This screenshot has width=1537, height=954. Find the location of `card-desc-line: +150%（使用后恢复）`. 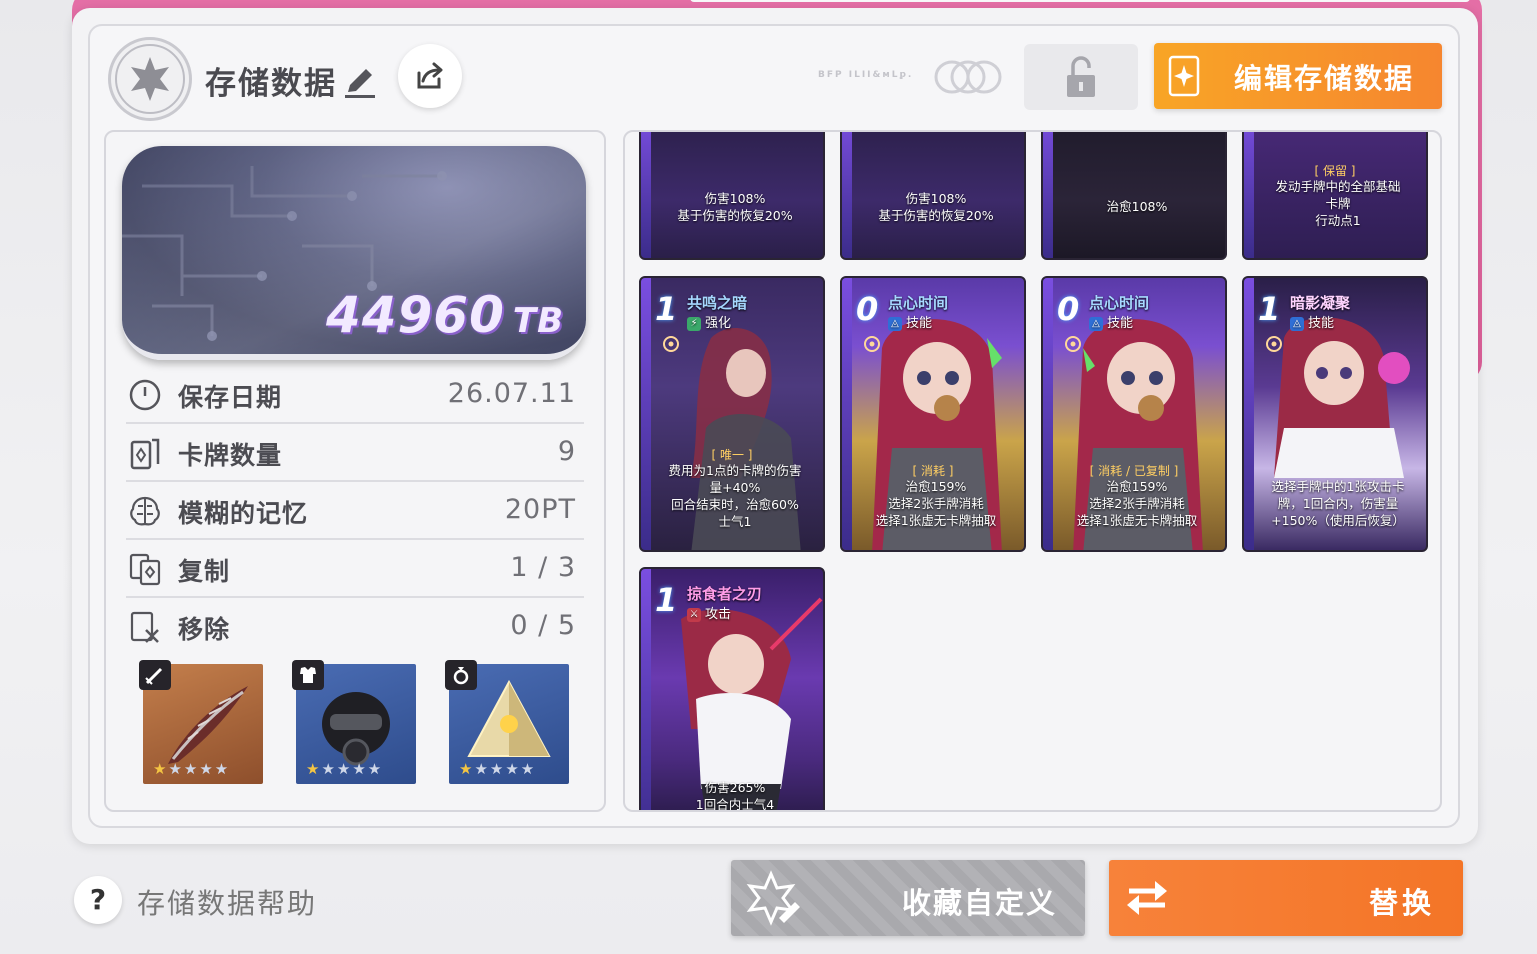

card-desc-line: +150%（使用后恢复） is located at coordinates (1338, 520).